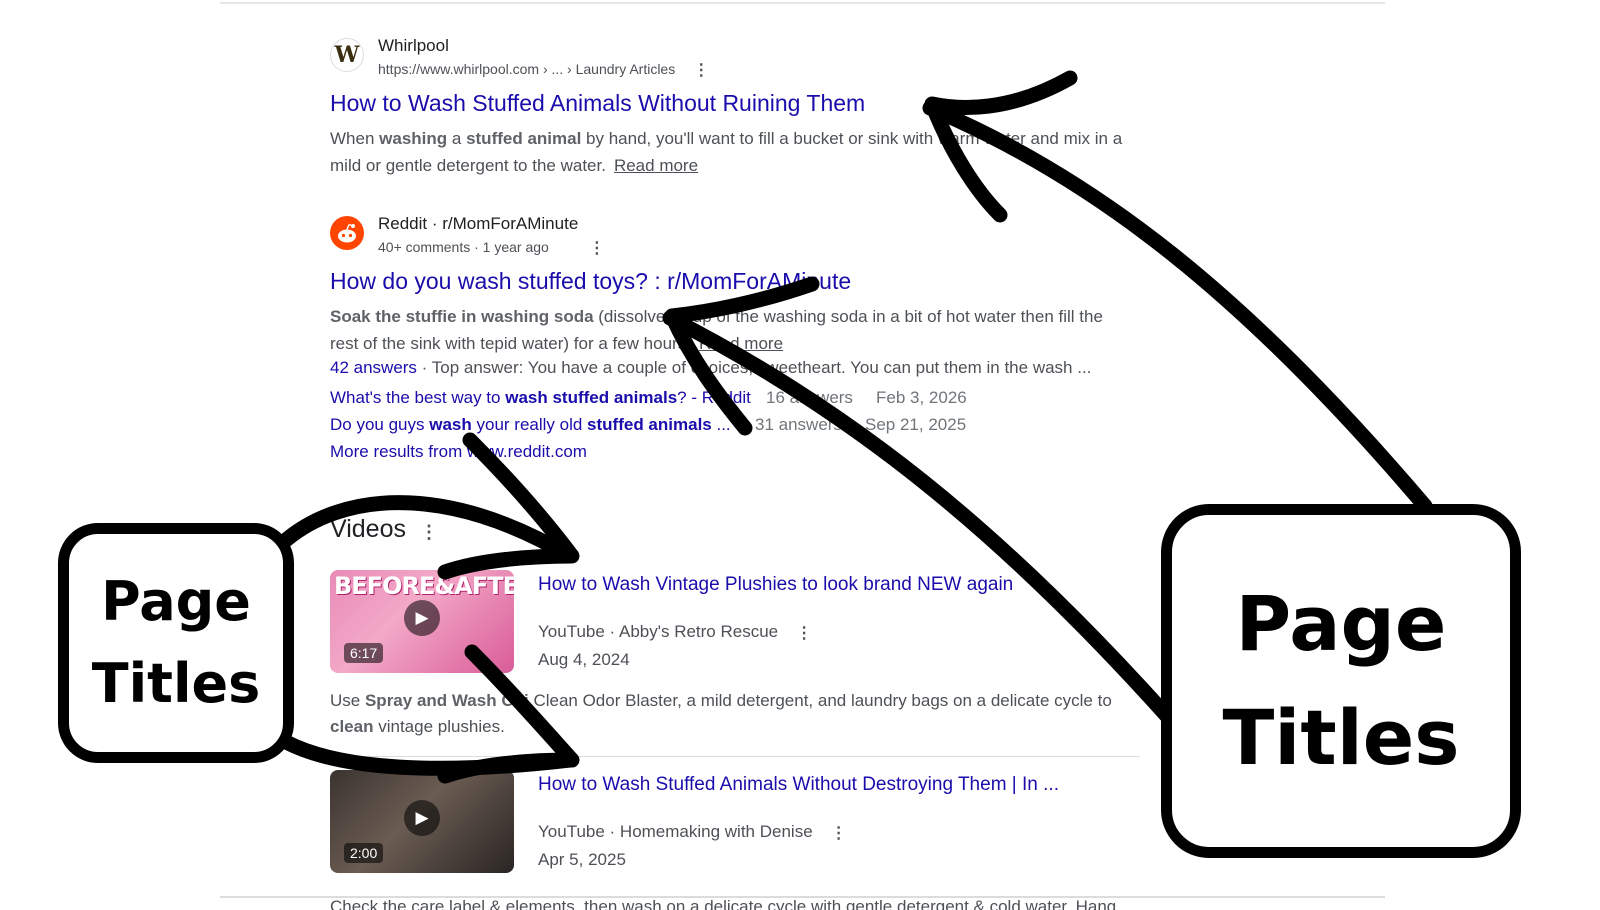 The image size is (1600, 910). Describe the element at coordinates (1341, 681) in the screenshot. I see `page-titles-callout-right: Page Titles` at that location.